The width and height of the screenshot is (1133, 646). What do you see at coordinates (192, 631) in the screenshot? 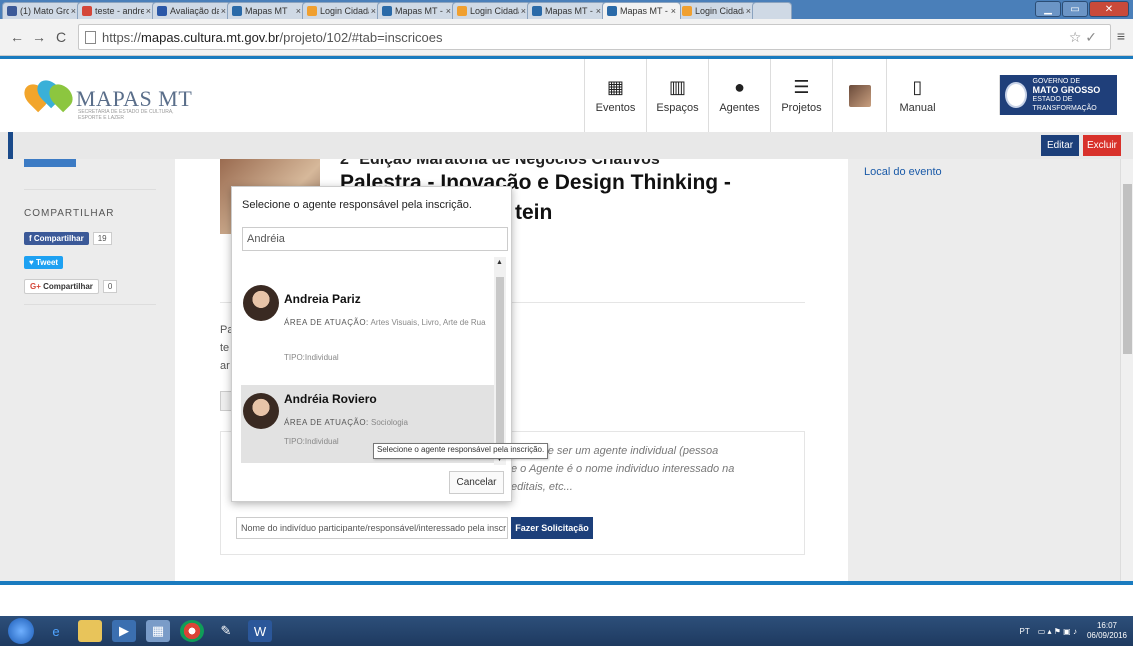
I see `chrome-icon` at bounding box center [192, 631].